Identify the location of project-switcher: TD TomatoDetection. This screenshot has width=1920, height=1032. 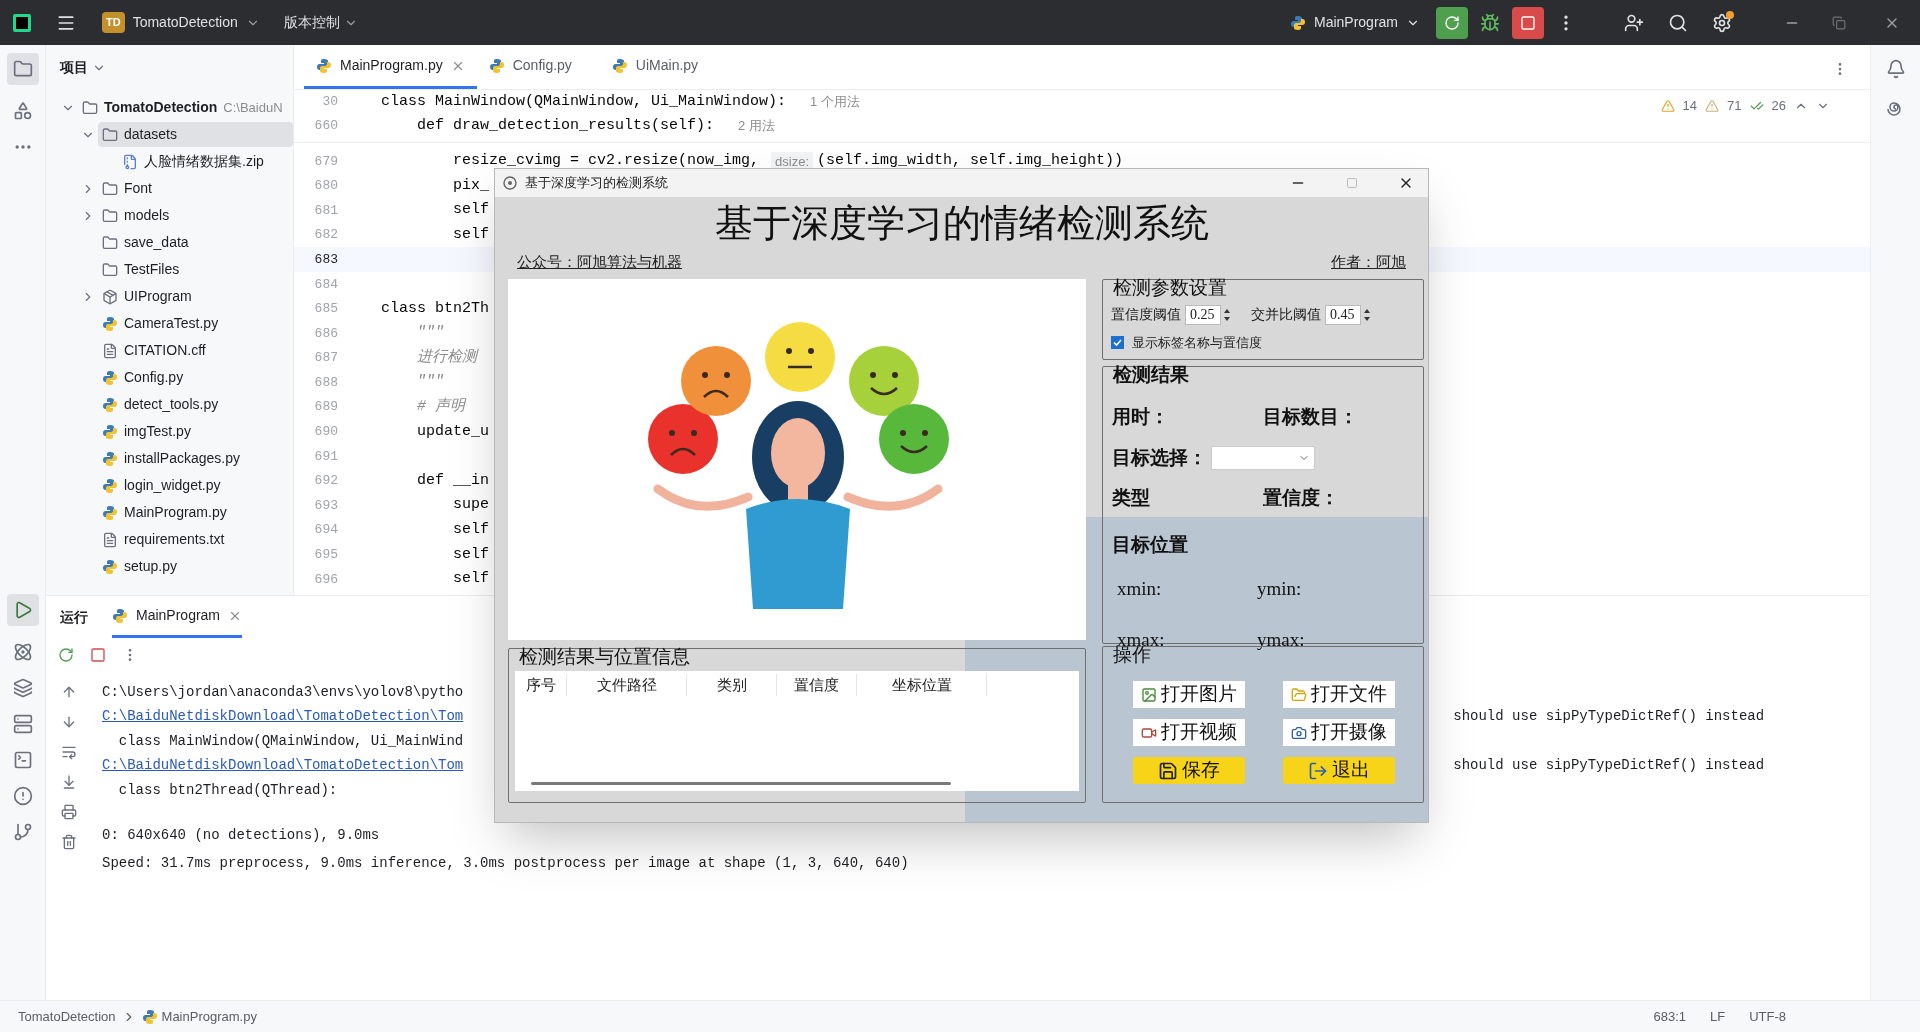
(181, 22).